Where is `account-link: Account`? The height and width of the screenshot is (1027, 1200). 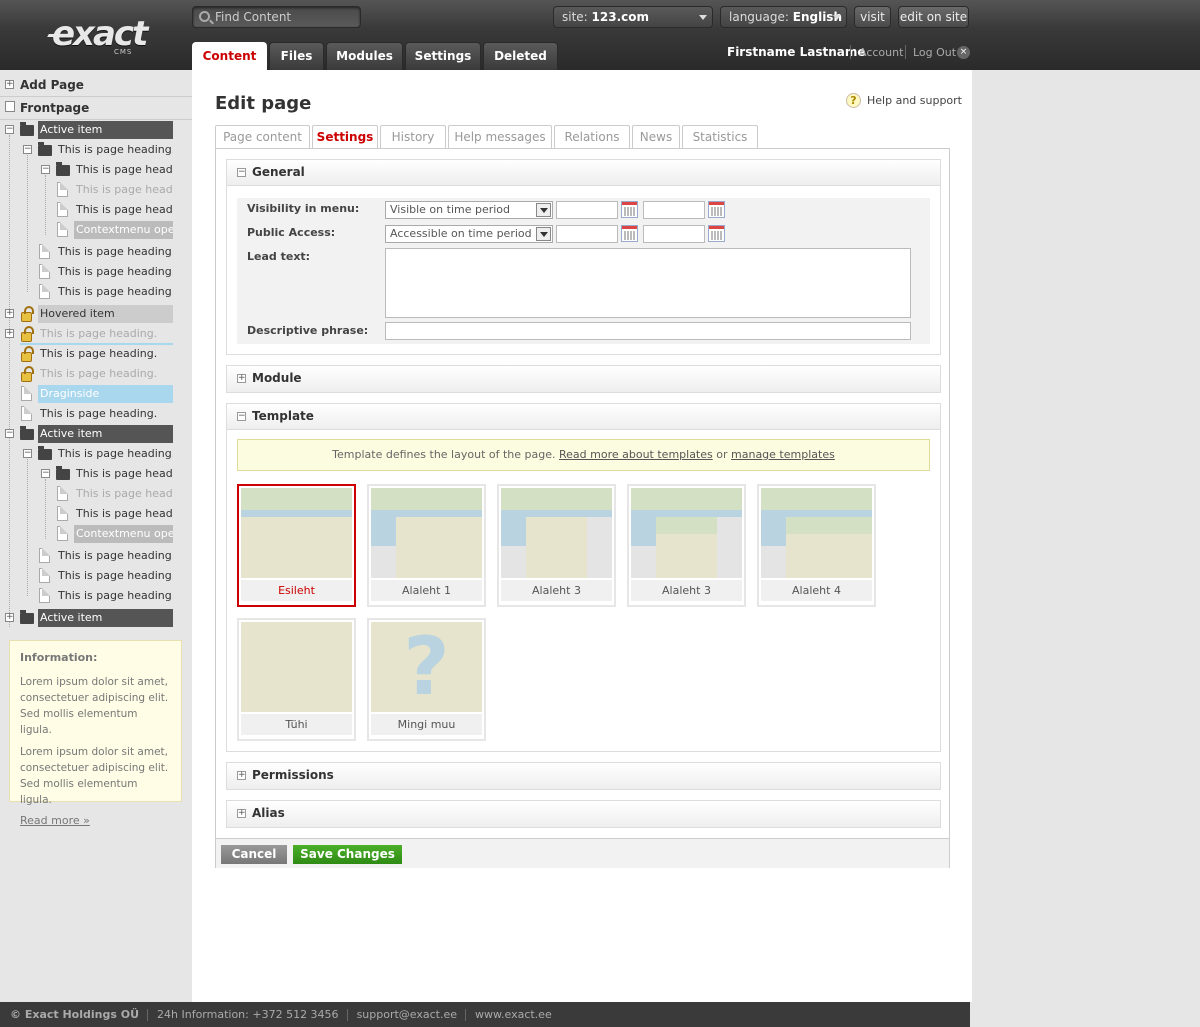 account-link: Account is located at coordinates (881, 52).